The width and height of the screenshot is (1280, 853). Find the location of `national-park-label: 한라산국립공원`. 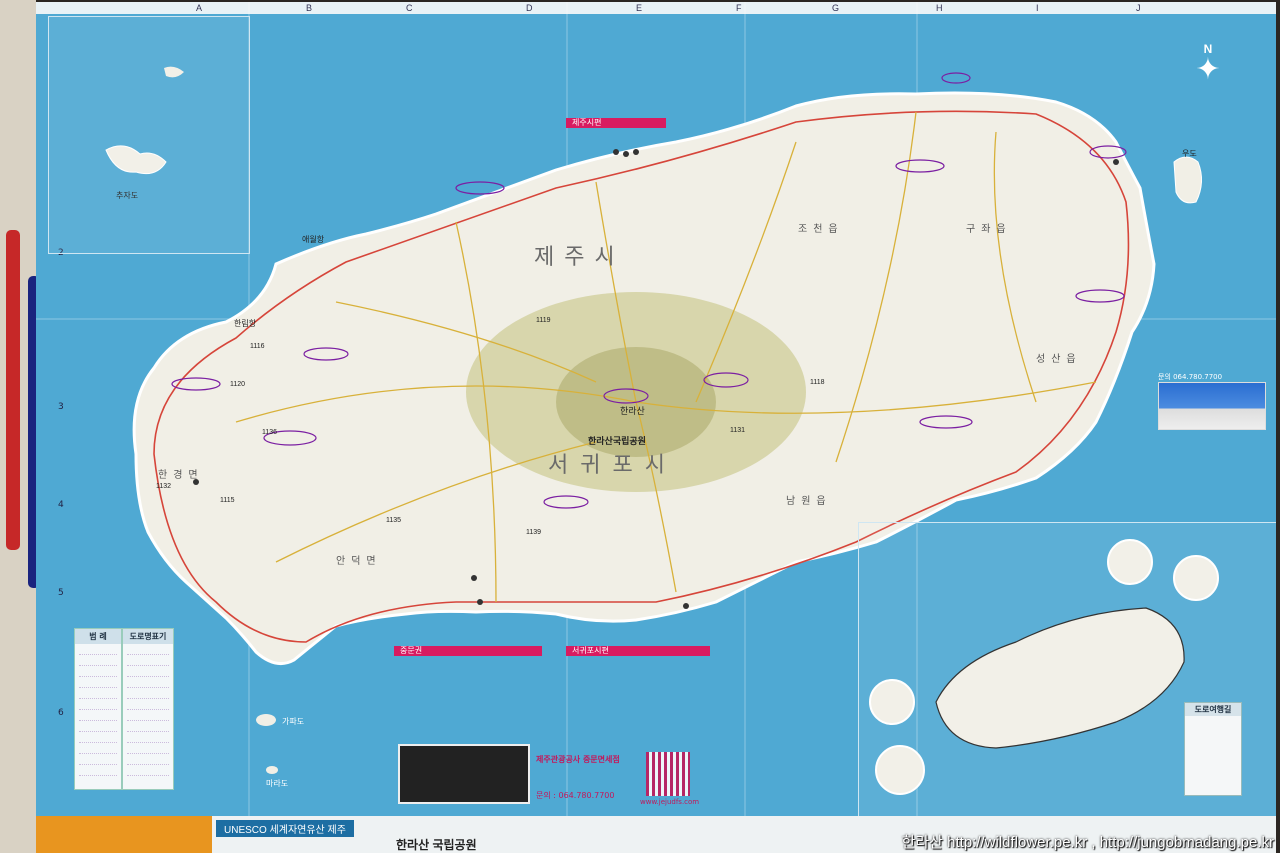

national-park-label: 한라산국립공원 is located at coordinates (617, 440).